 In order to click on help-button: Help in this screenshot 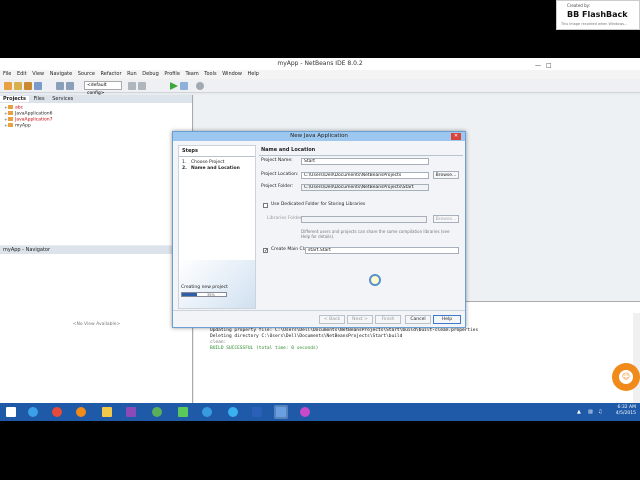, I will do `click(447, 319)`.